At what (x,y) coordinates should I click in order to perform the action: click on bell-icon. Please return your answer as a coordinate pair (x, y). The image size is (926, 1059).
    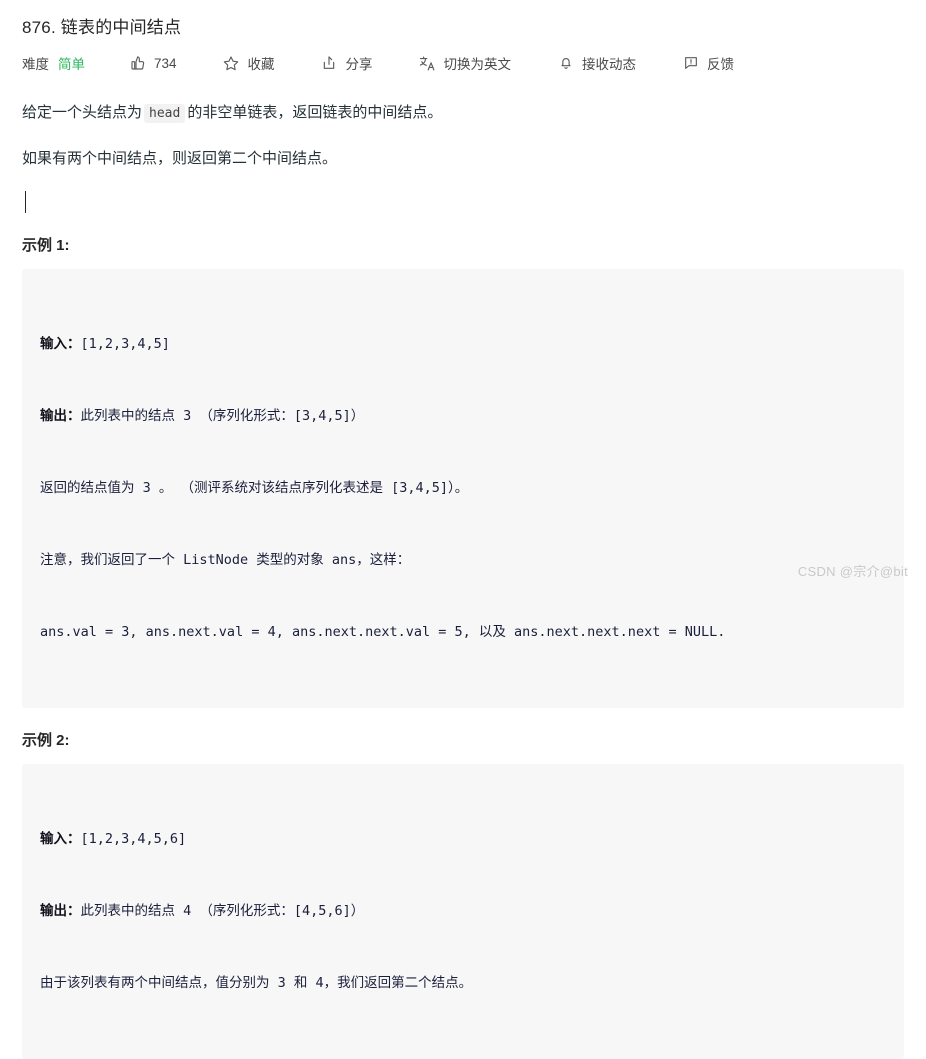
    Looking at the image, I should click on (565, 63).